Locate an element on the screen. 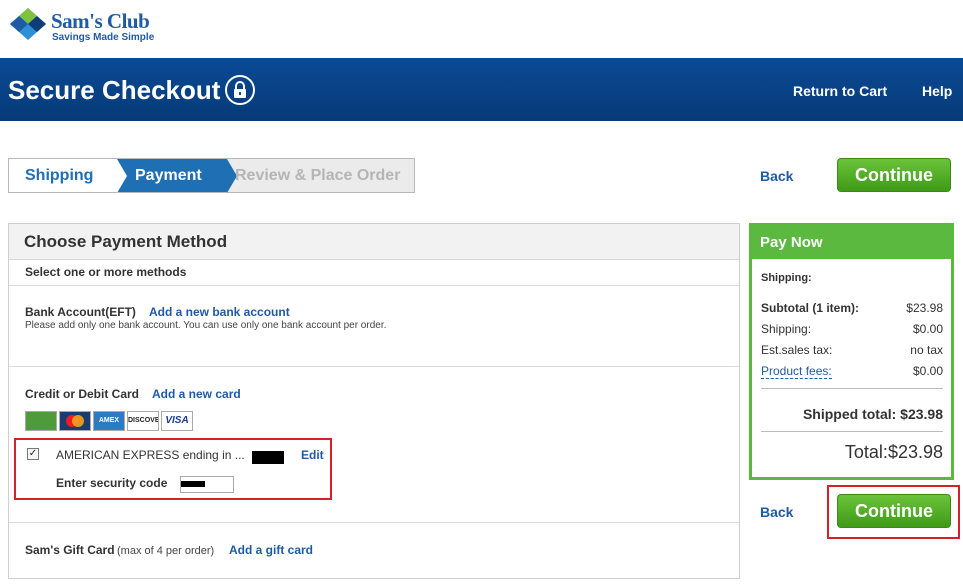 The height and width of the screenshot is (586, 963). lock-icon is located at coordinates (240, 90).